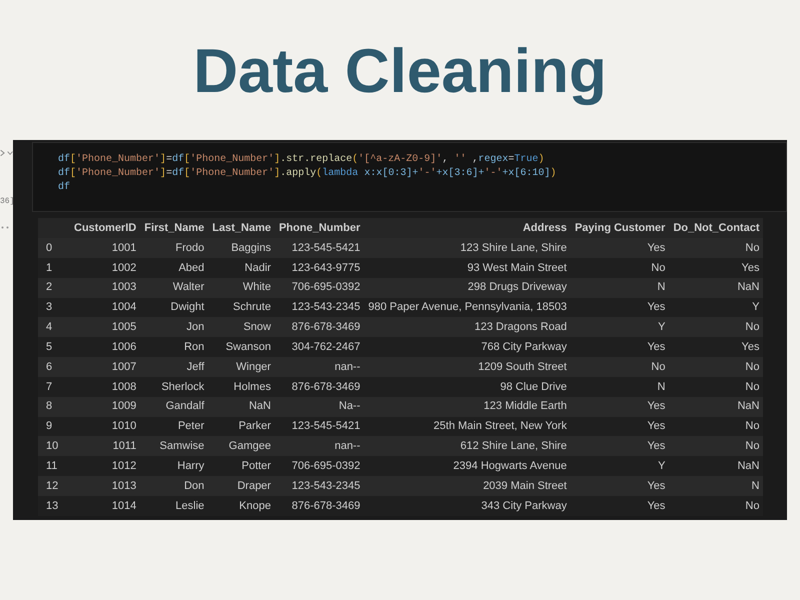  Describe the element at coordinates (467, 506) in the screenshot. I see `table-cell: 343 City Parkway` at that location.